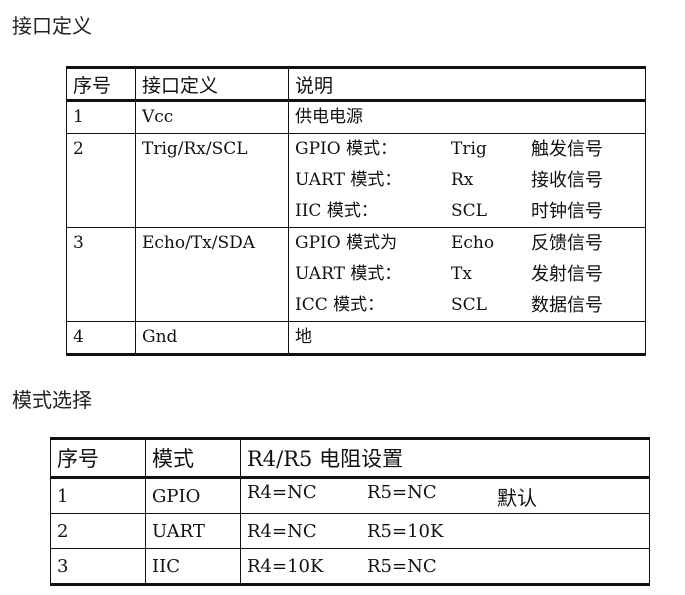  What do you see at coordinates (193, 458) in the screenshot?
I see `header-mode: 模式` at bounding box center [193, 458].